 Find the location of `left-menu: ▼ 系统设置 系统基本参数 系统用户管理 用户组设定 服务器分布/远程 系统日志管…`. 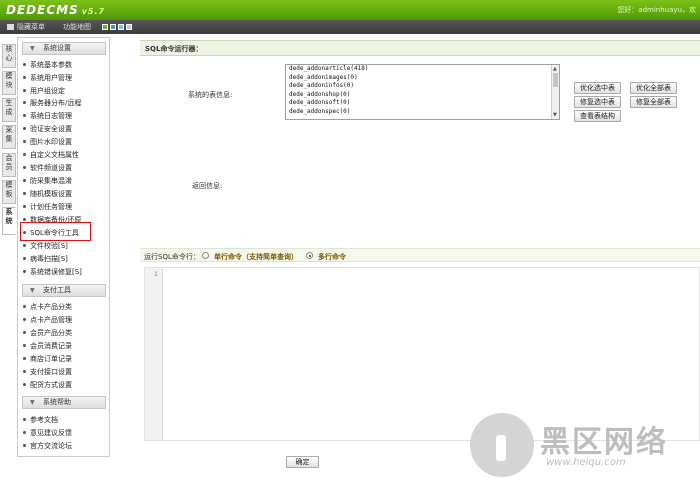

left-menu: ▼ 系统设置 系统基本参数 系统用户管理 用户组设定 服务器分布/远程 系统日志管… is located at coordinates (63, 247).